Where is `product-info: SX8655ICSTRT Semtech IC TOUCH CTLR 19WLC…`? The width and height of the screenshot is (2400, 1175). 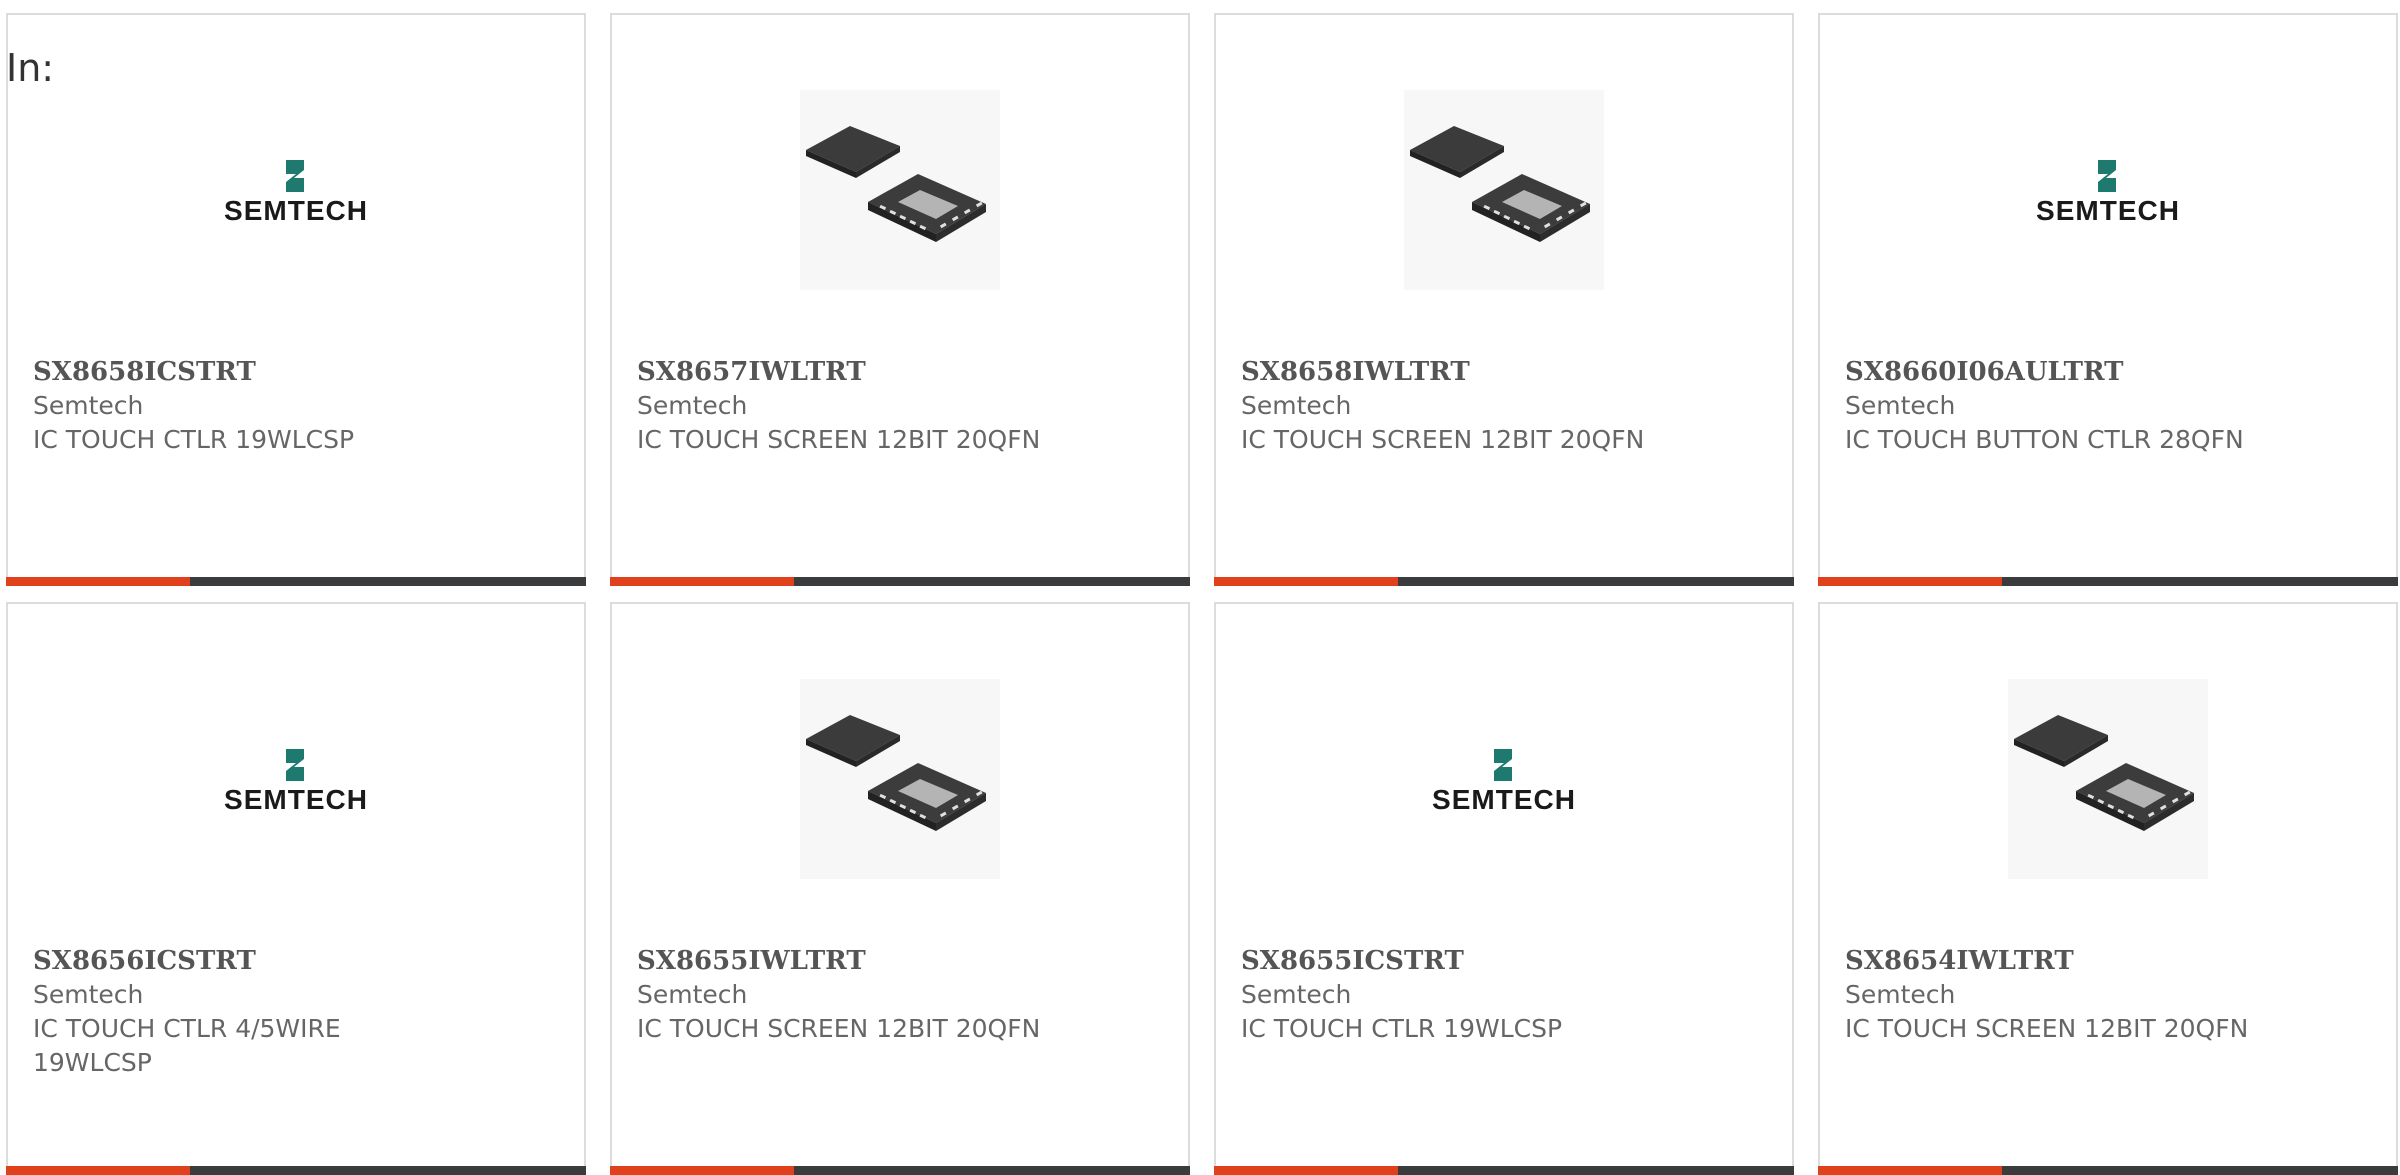 product-info: SX8655ICSTRT Semtech IC TOUCH CTLR 19WLC… is located at coordinates (1506, 995).